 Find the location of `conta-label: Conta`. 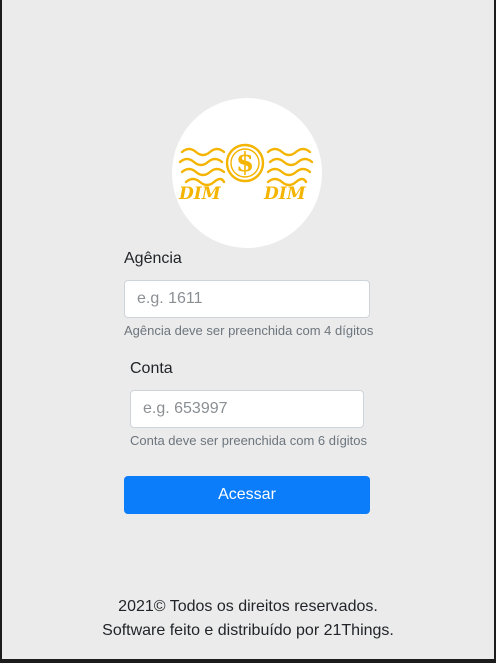

conta-label: Conta is located at coordinates (151, 368).